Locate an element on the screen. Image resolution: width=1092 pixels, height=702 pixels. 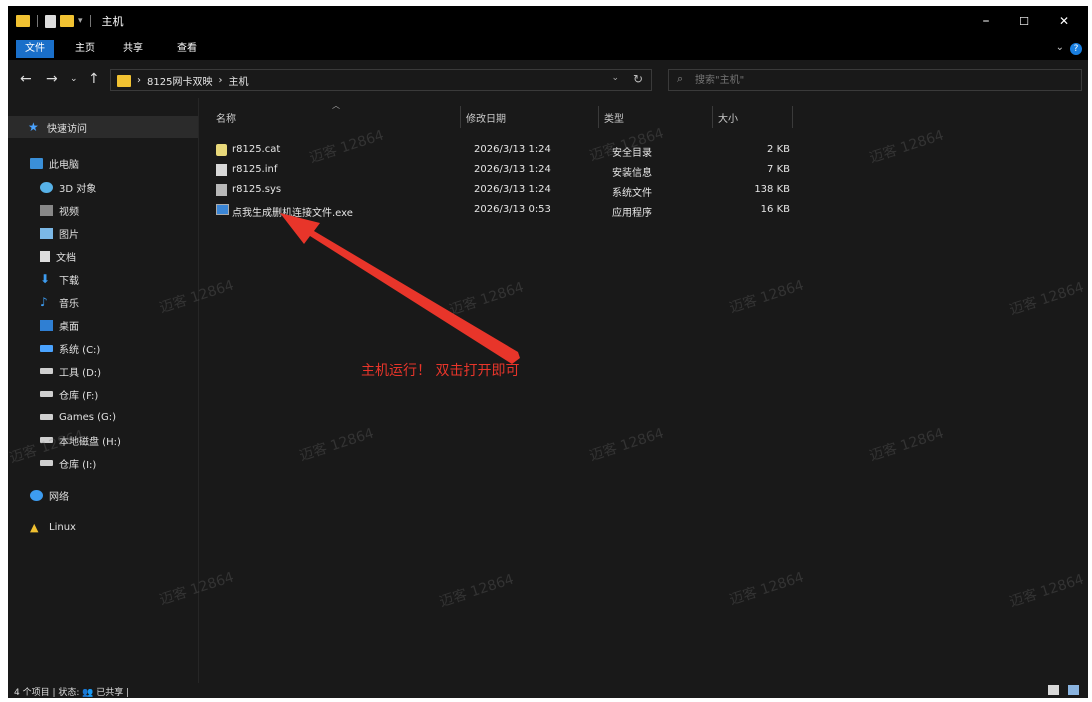
status-bar: 4 个项目 | 状态: 👥 已共享 | is located at coordinates (548, 690).